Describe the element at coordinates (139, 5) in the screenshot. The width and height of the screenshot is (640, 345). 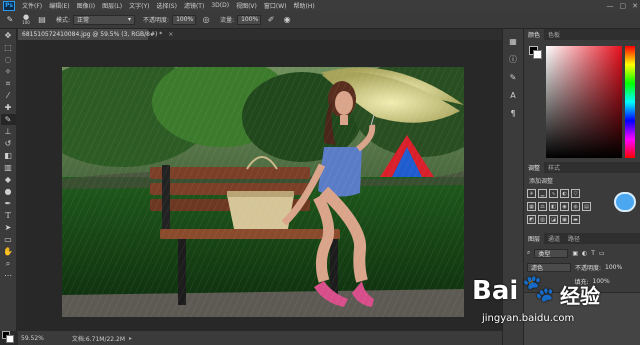
I see `menu-type: 文字(Y)` at that location.